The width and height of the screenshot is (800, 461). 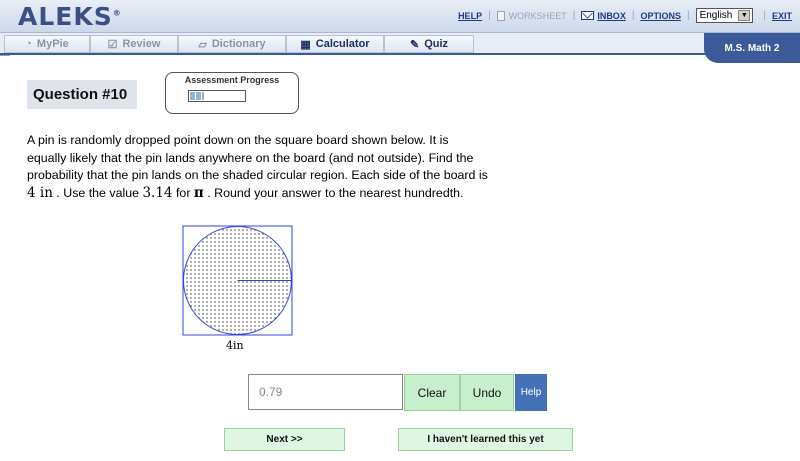 What do you see at coordinates (47, 44) in the screenshot?
I see `tab-mypie: ◔ MyPie` at bounding box center [47, 44].